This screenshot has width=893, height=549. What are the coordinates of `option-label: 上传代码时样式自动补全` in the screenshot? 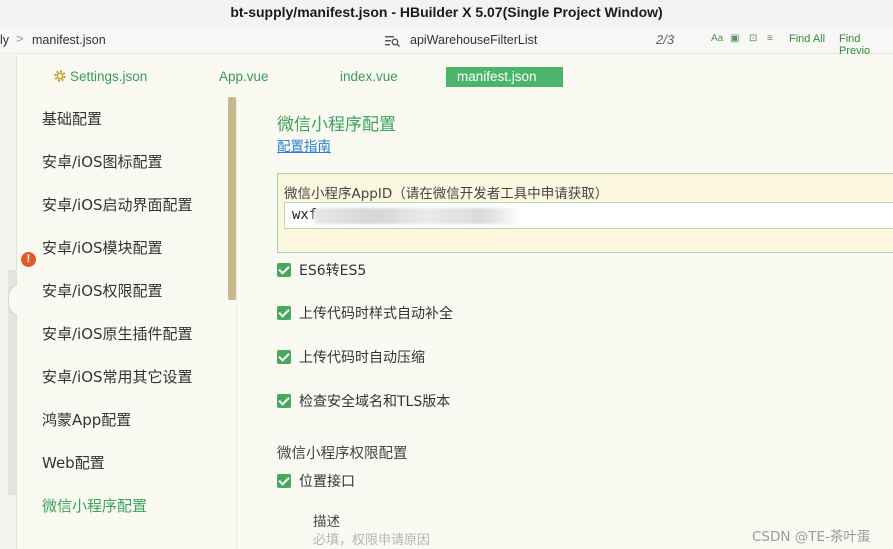 It's located at (376, 314).